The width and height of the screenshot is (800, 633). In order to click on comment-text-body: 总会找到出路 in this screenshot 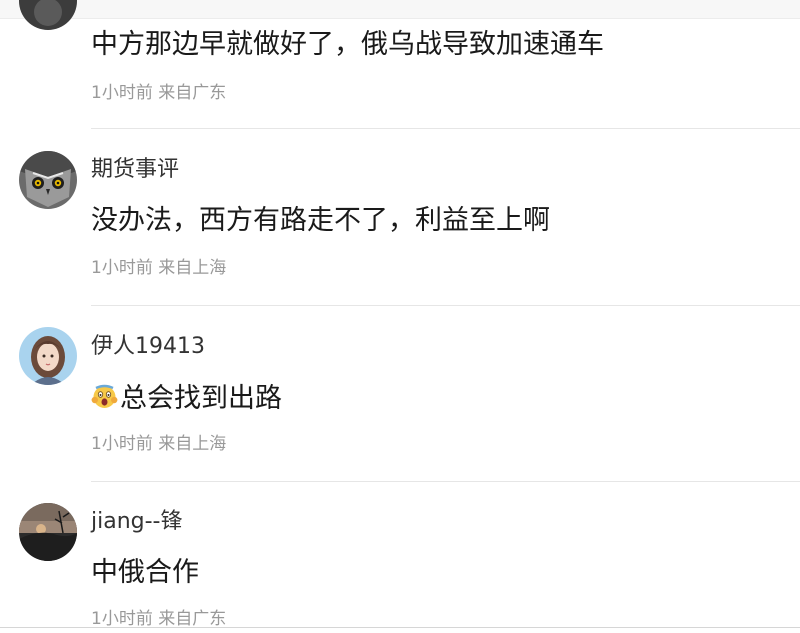, I will do `click(201, 398)`.